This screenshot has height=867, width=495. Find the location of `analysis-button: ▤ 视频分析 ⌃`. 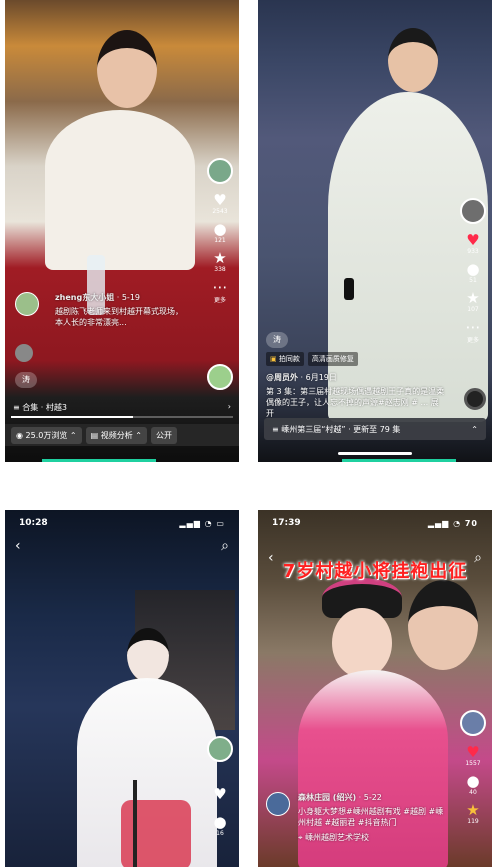

analysis-button: ▤ 视频分析 ⌃ is located at coordinates (116, 435).